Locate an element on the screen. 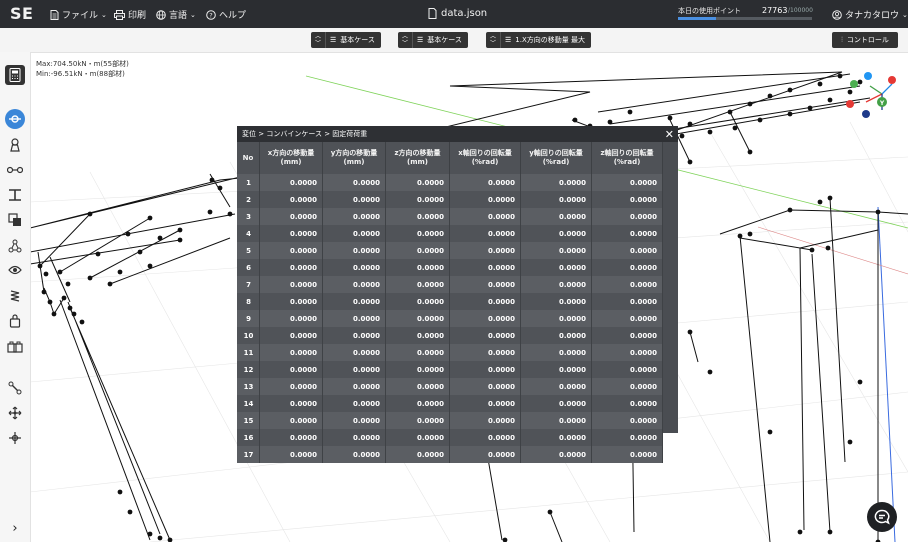  gizmo-z-neg-handle is located at coordinates (866, 114).